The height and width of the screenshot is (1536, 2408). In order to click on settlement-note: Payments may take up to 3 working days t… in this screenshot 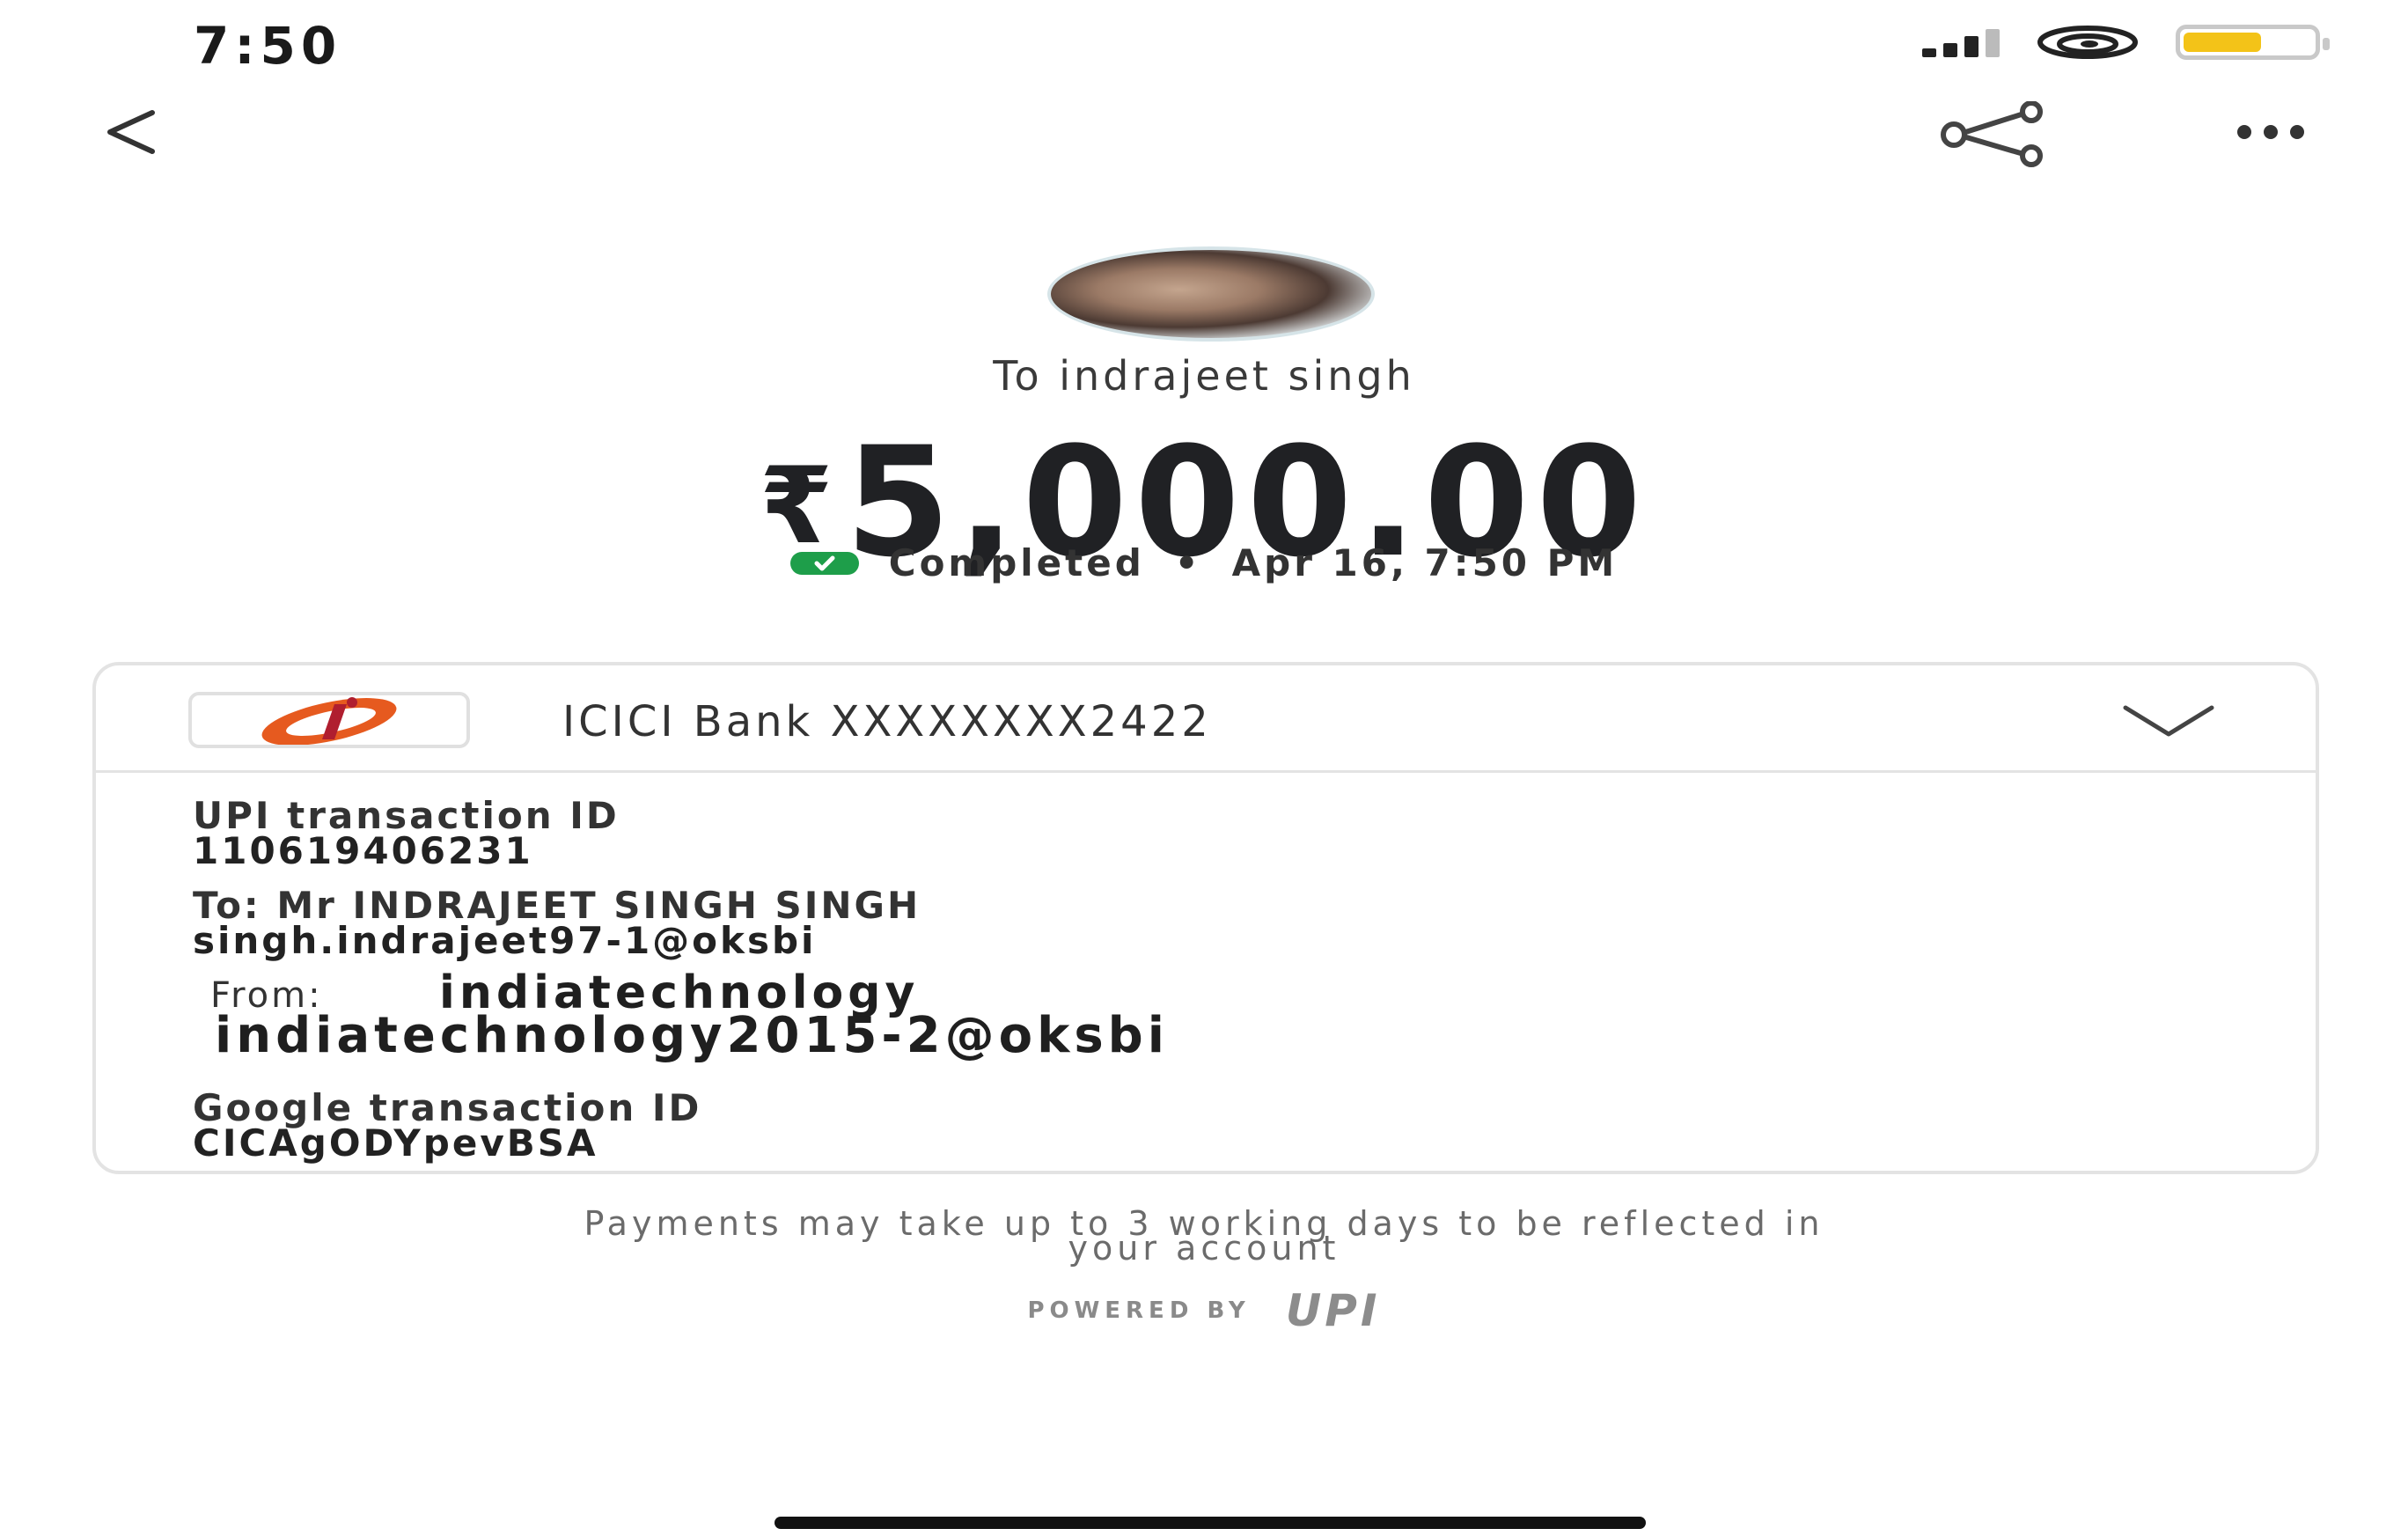, I will do `click(1204, 1237)`.